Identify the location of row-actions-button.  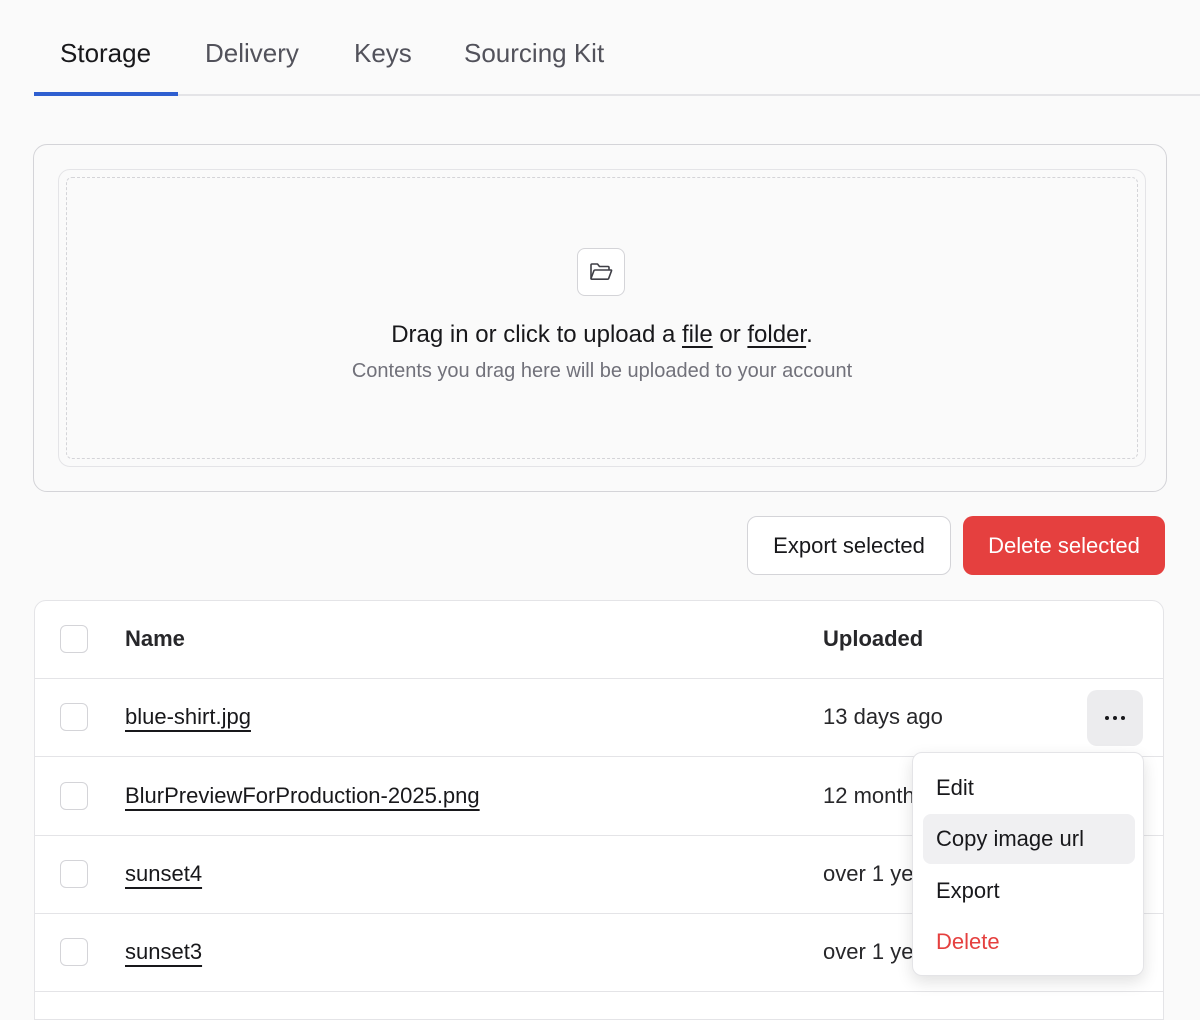
(1115, 718).